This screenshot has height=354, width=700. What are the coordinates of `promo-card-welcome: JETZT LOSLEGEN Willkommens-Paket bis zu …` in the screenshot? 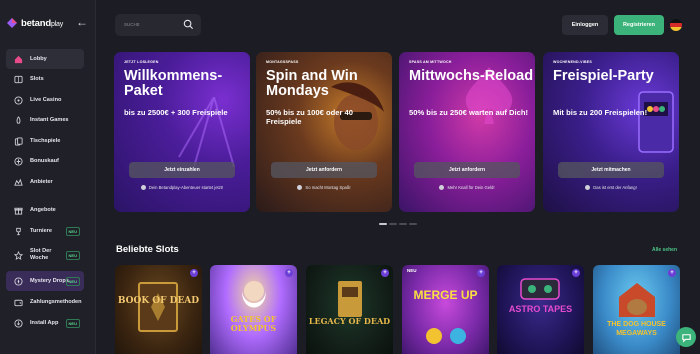 It's located at (182, 132).